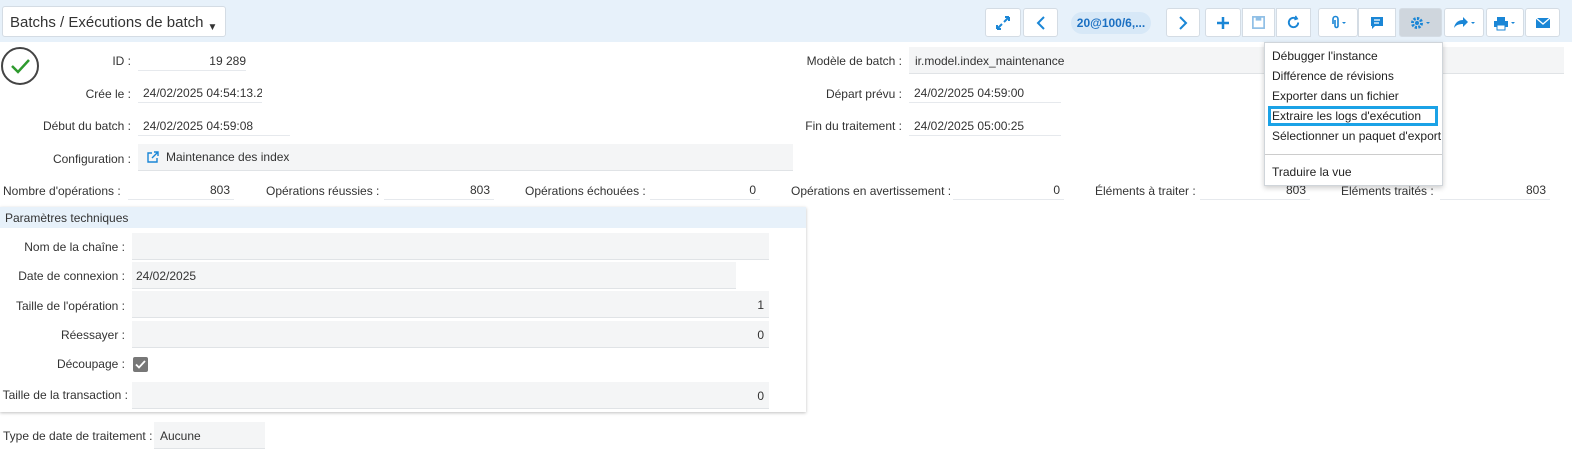  What do you see at coordinates (760, 335) in the screenshot?
I see `retry-value: 0` at bounding box center [760, 335].